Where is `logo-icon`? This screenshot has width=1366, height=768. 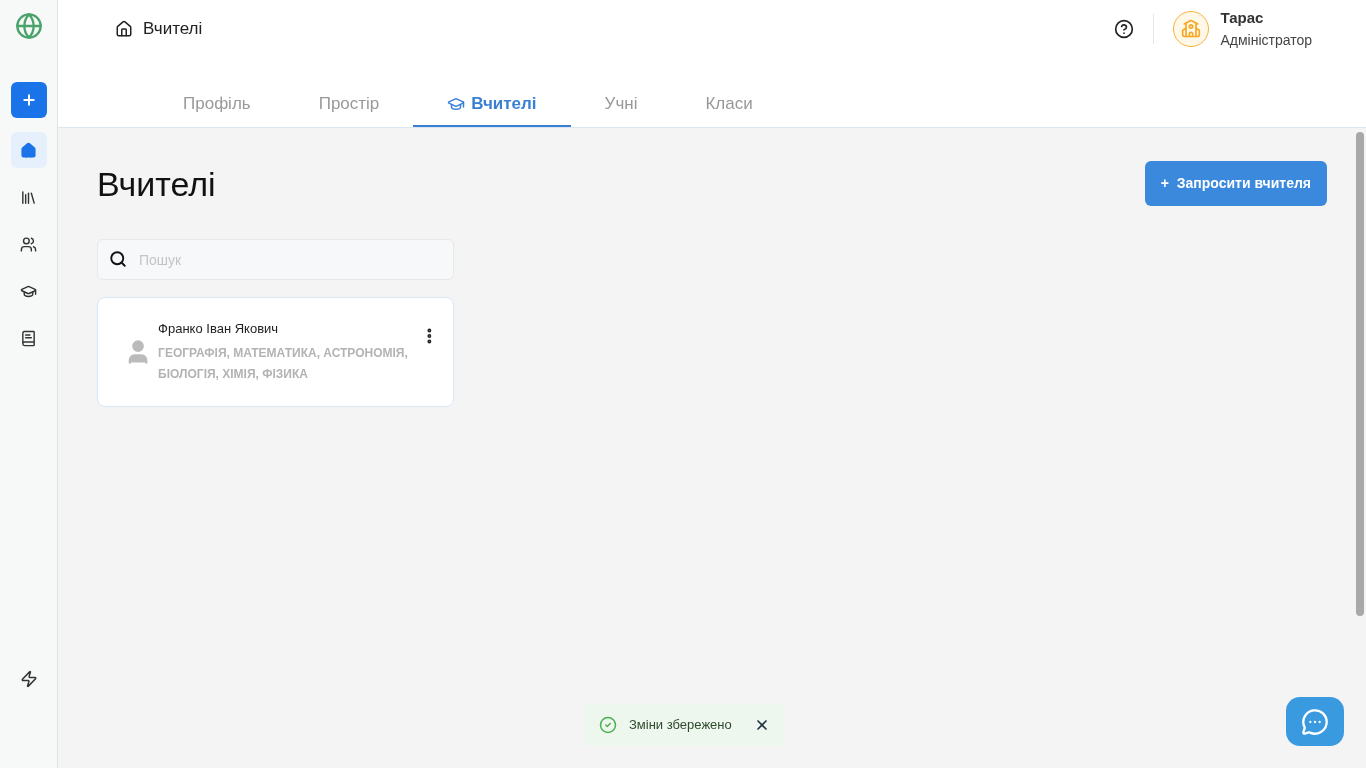
logo-icon is located at coordinates (28, 26).